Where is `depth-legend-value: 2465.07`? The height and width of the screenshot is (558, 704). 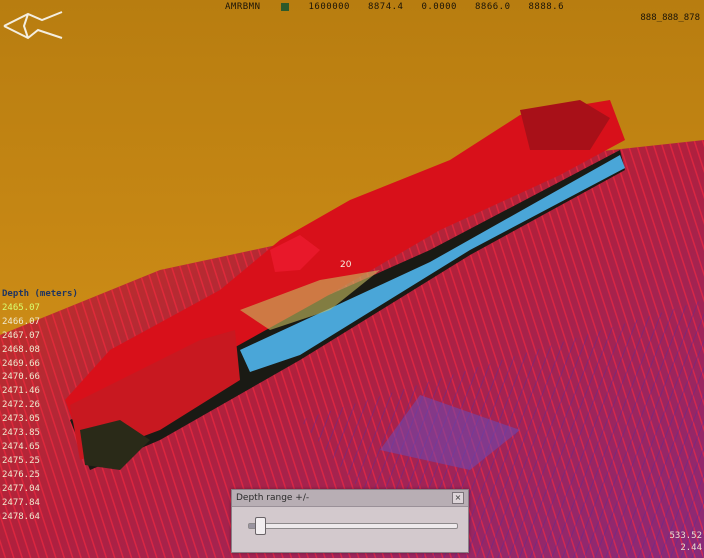
depth-legend-value: 2465.07 is located at coordinates (21, 307).